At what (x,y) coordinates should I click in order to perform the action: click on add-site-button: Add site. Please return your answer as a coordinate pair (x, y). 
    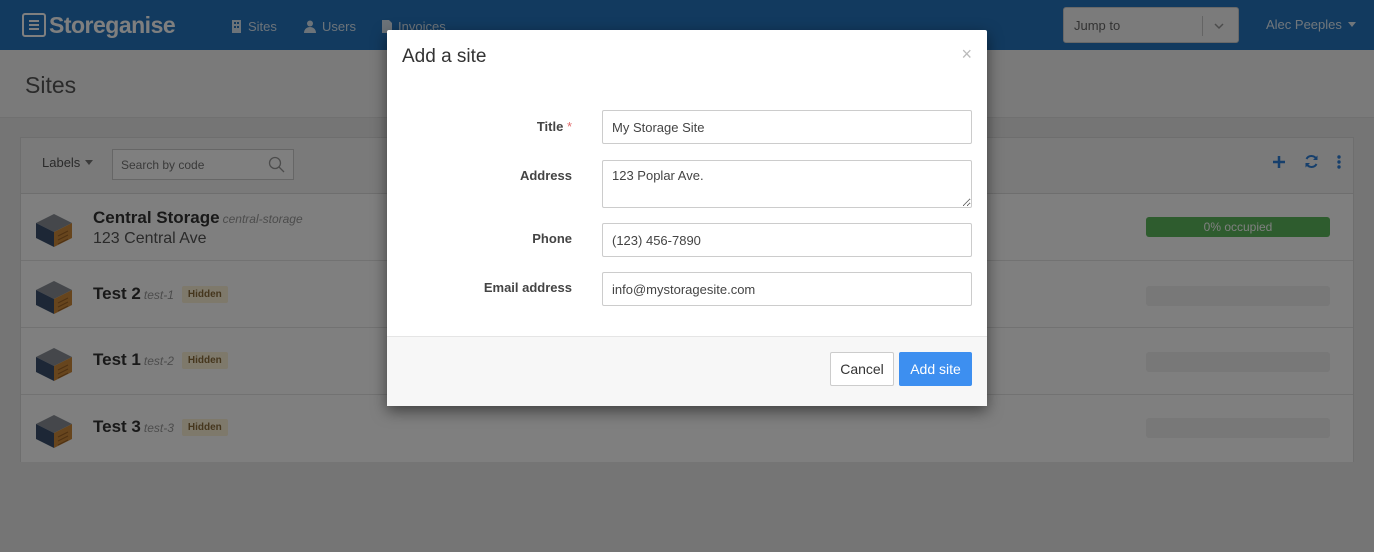
    Looking at the image, I should click on (935, 369).